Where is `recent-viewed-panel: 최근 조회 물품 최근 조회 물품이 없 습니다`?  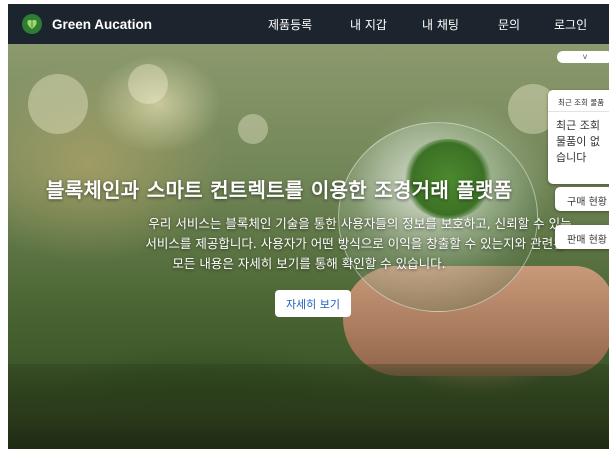
recent-viewed-panel: 최근 조회 물품 최근 조회 물품이 없 습니다 is located at coordinates (578, 137).